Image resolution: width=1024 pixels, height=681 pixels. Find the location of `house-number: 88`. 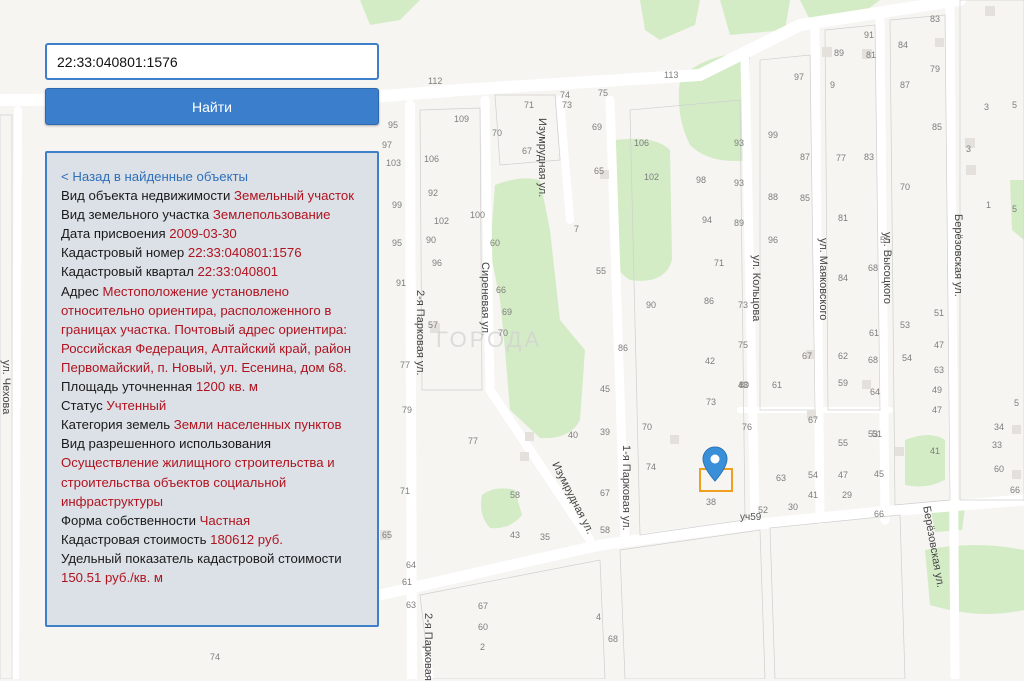

house-number: 88 is located at coordinates (773, 197).